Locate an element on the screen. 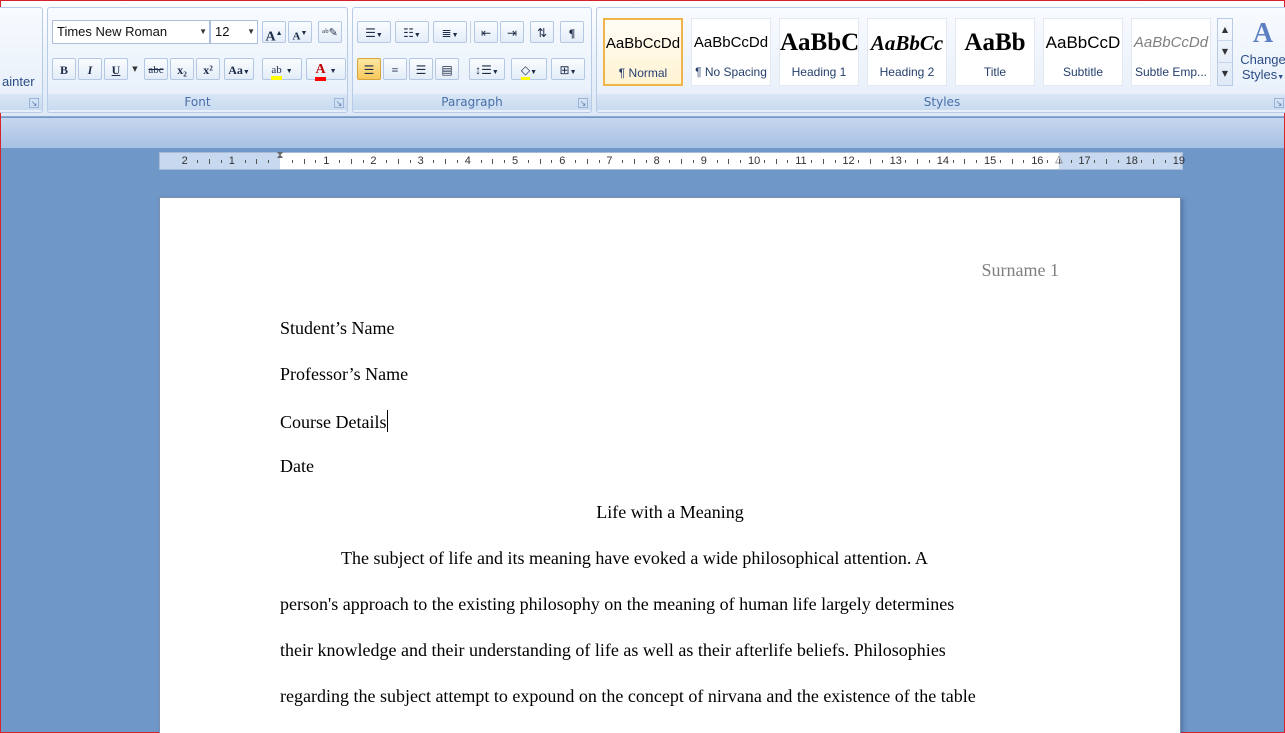 The image size is (1285, 733). first-line-indent-marker: ⧗ is located at coordinates (280, 162).